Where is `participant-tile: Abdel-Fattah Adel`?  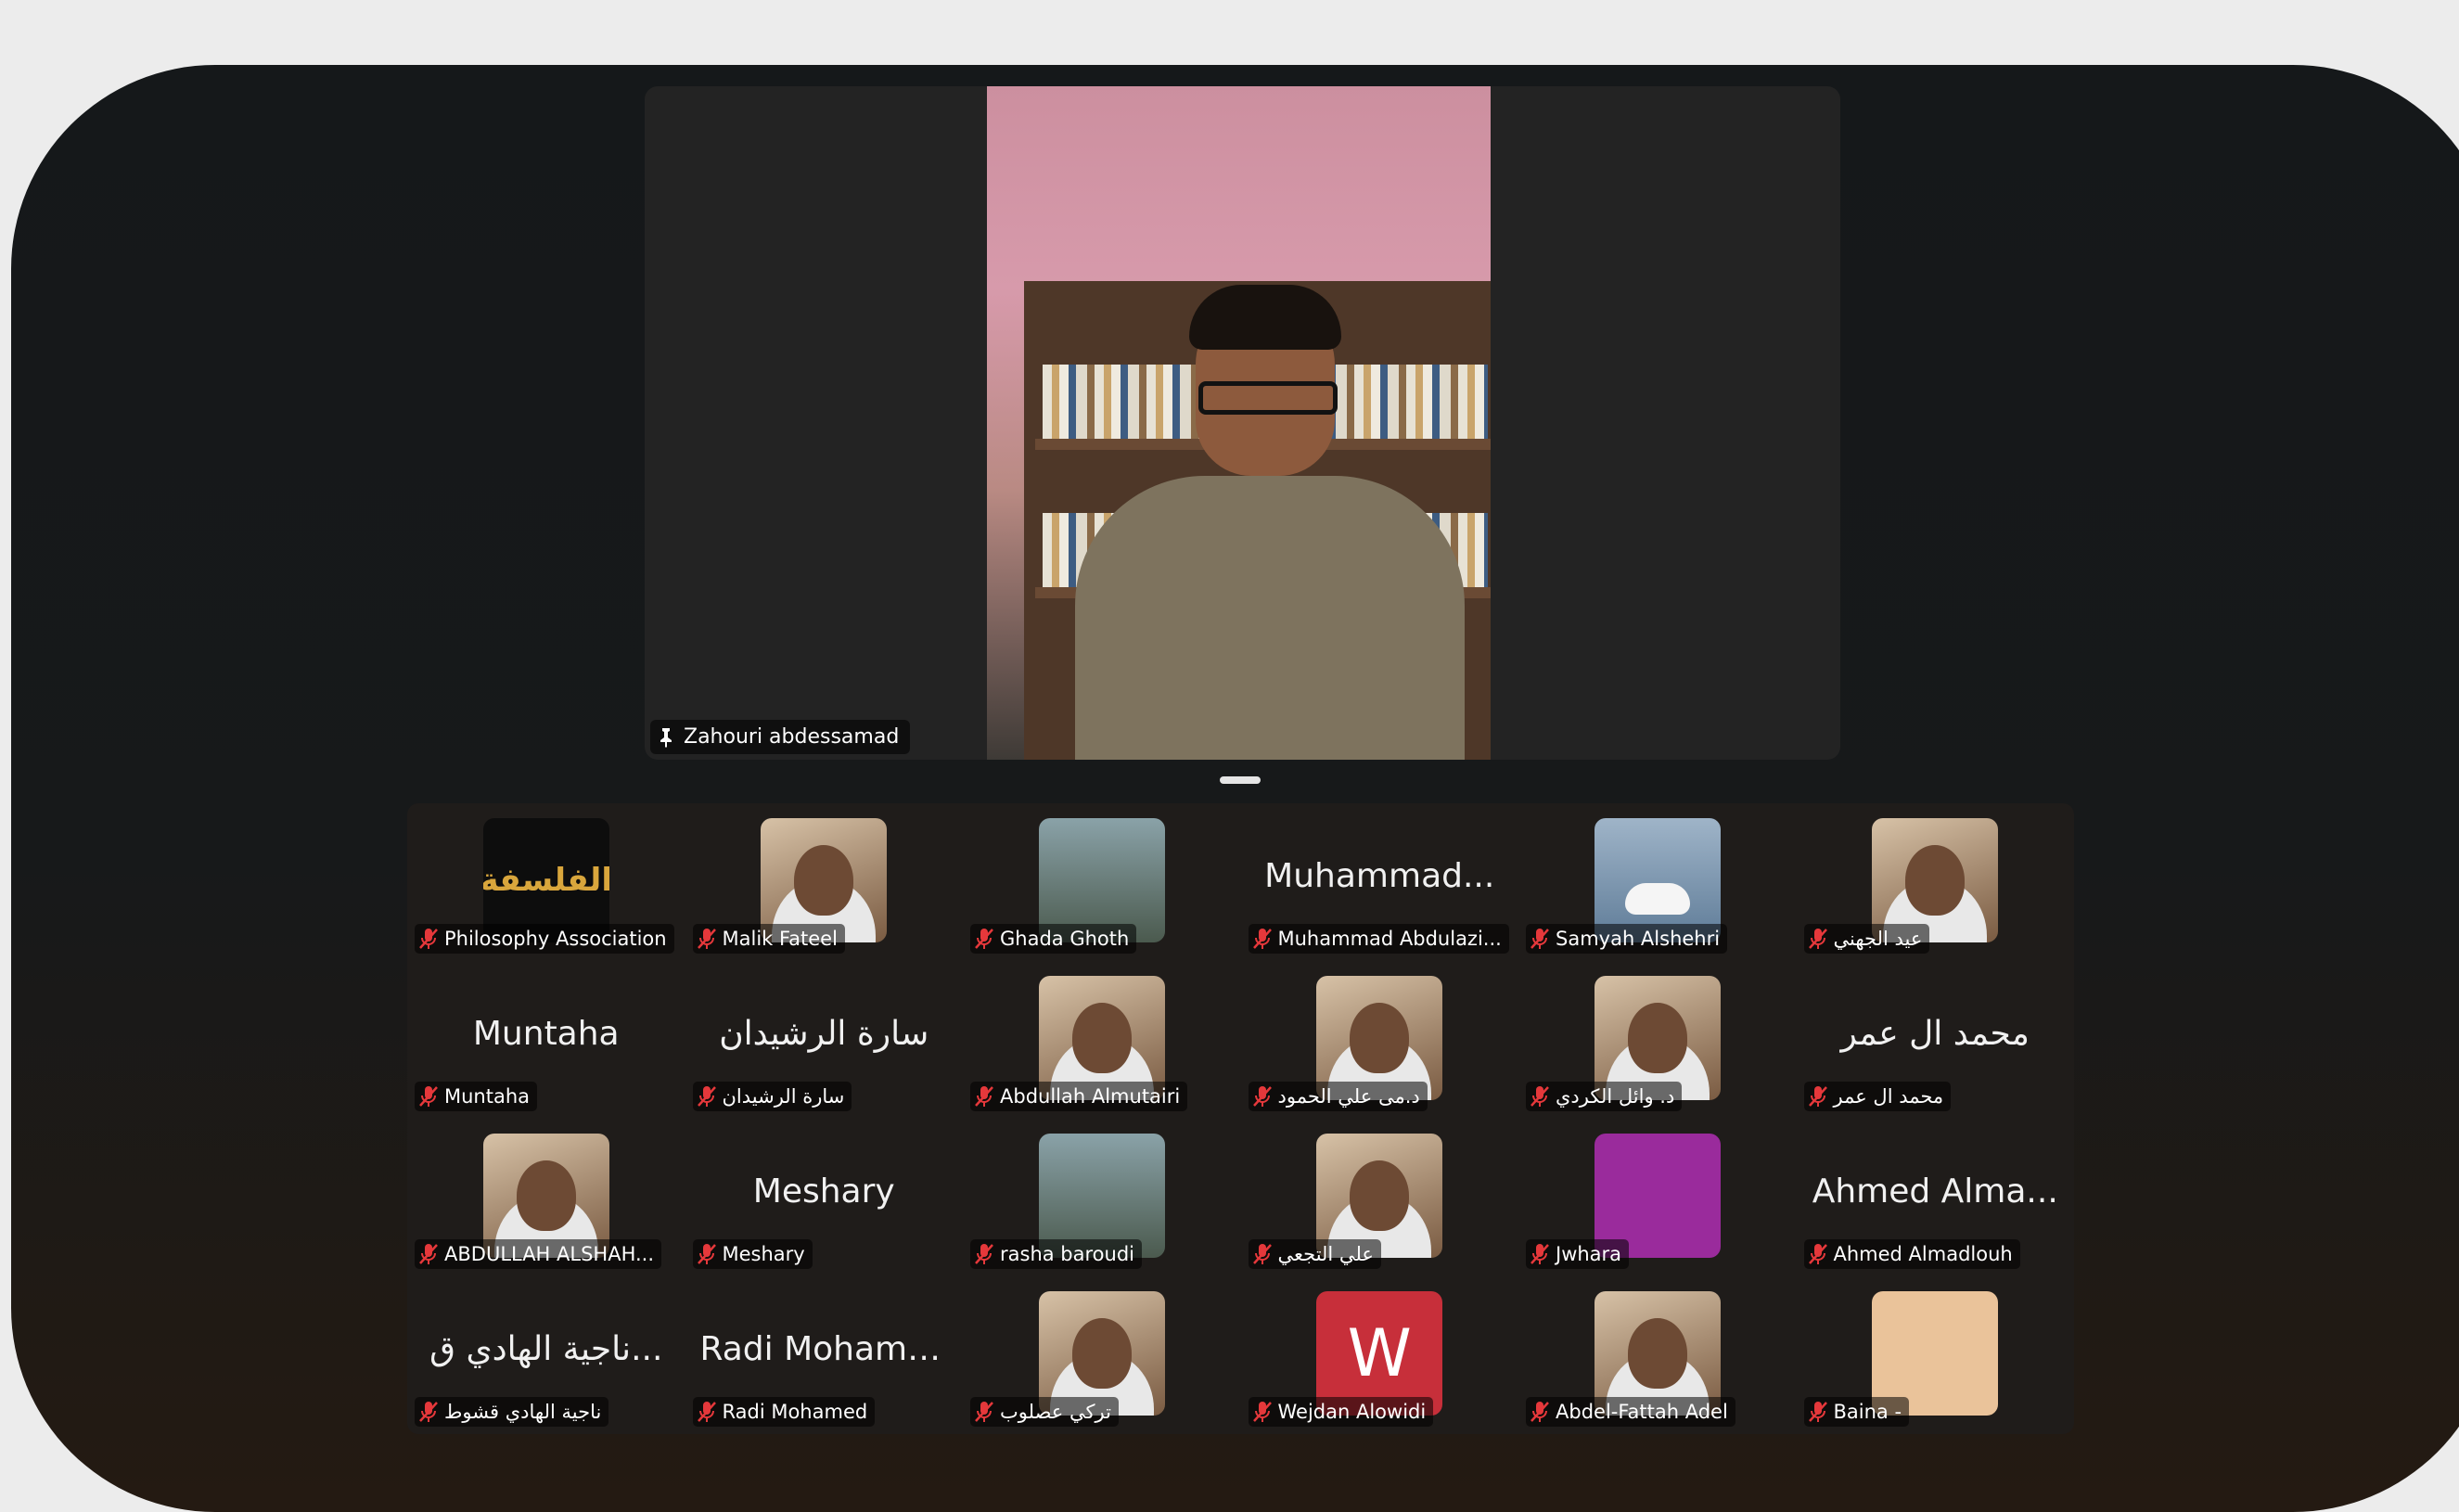 participant-tile: Abdel-Fattah Adel is located at coordinates (1657, 1355).